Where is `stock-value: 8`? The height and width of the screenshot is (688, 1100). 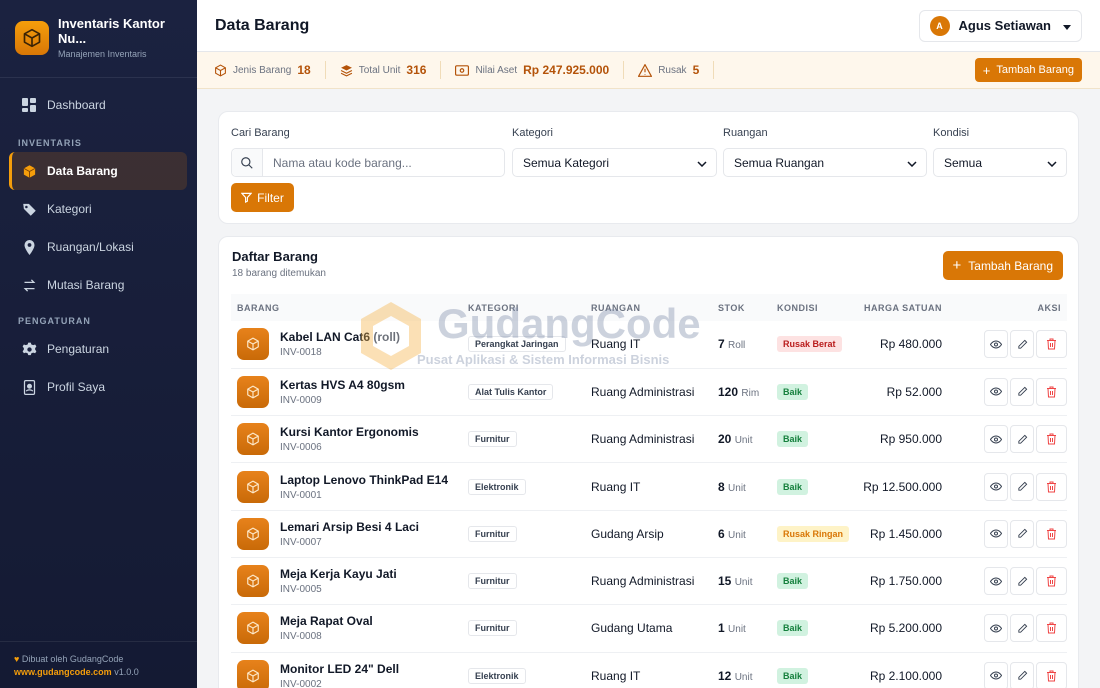
stock-value: 8 is located at coordinates (721, 486).